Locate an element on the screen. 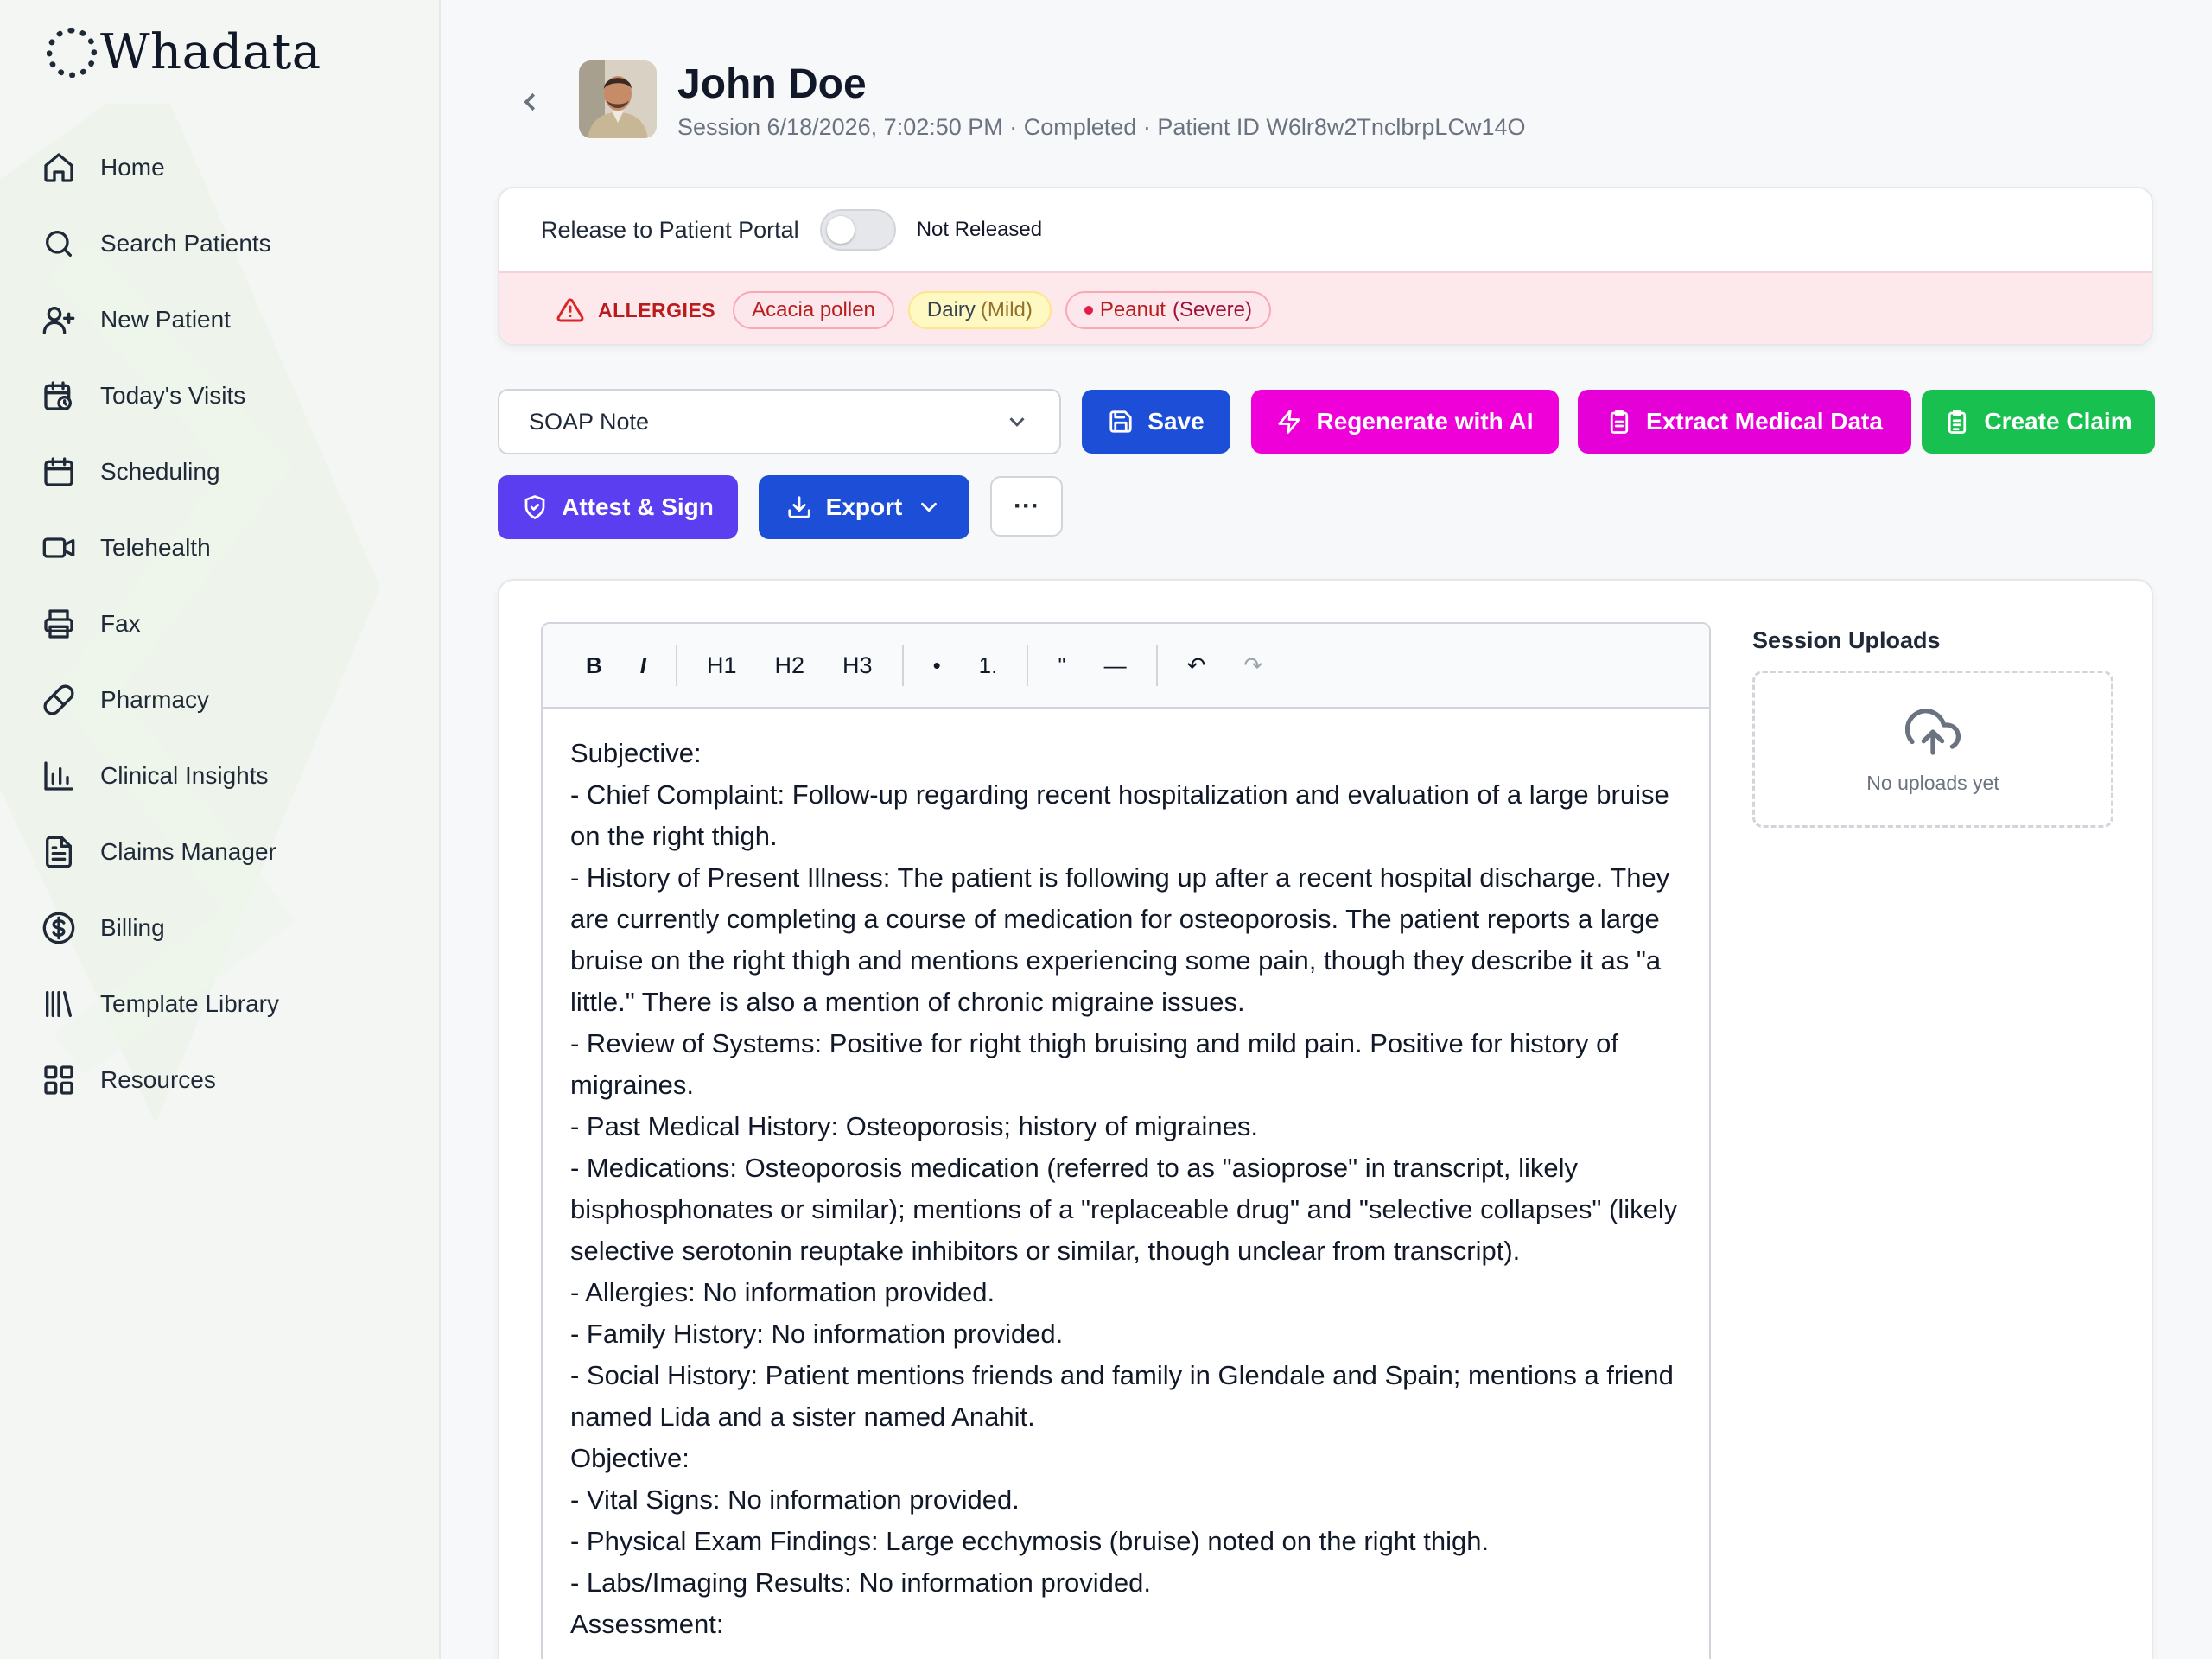  regenerate-ai-label: Regenerate with AI is located at coordinates (1425, 421).